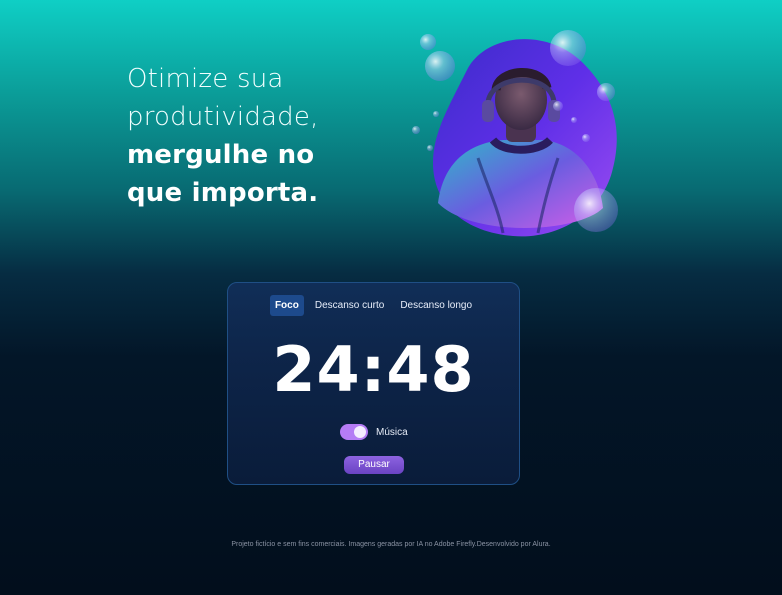 This screenshot has width=782, height=595. What do you see at coordinates (349, 305) in the screenshot?
I see `tab-descanso-curto: Descanso curto` at bounding box center [349, 305].